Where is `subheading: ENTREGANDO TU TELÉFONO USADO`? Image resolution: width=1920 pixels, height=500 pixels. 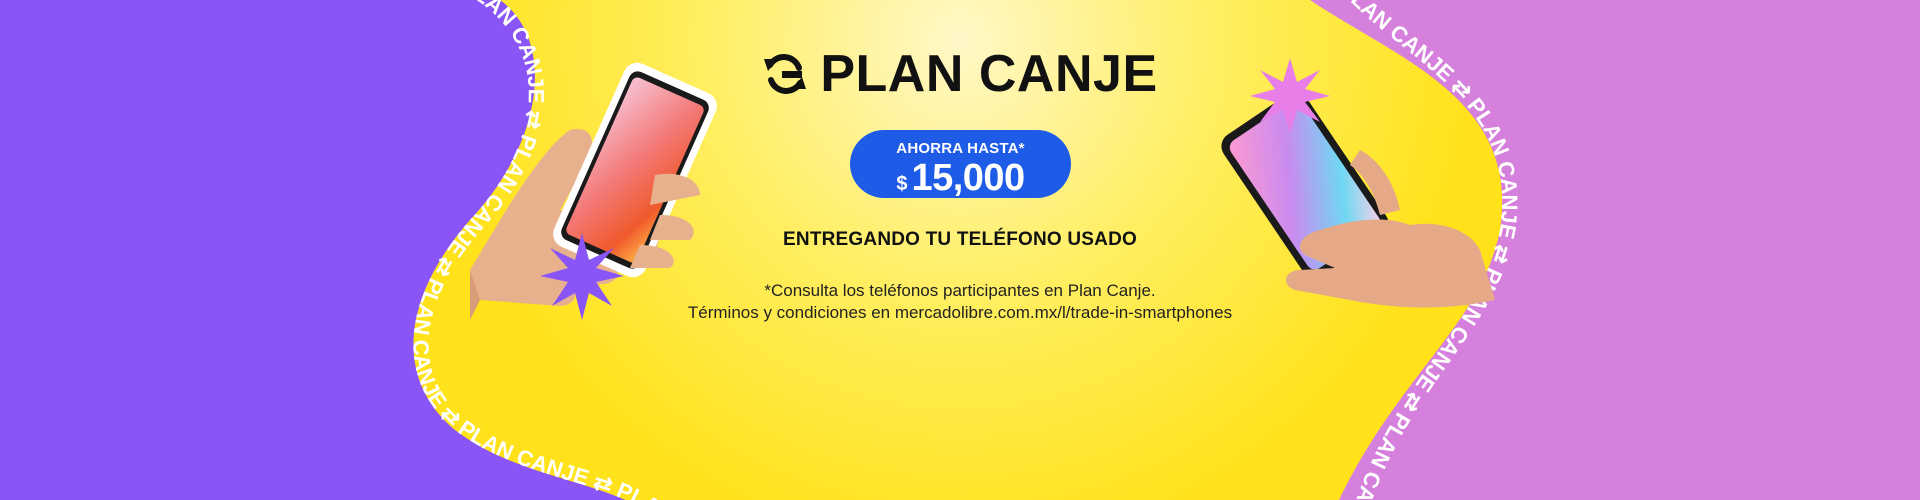
subheading: ENTREGANDO TU TELÉFONO USADO is located at coordinates (960, 239).